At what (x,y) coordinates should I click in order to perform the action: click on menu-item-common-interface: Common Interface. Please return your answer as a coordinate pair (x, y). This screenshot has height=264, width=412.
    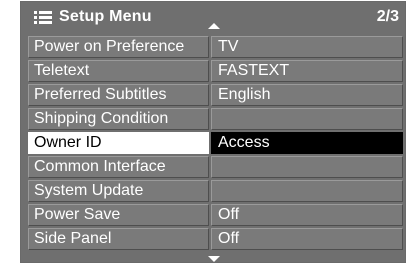
    Looking at the image, I should click on (215, 167).